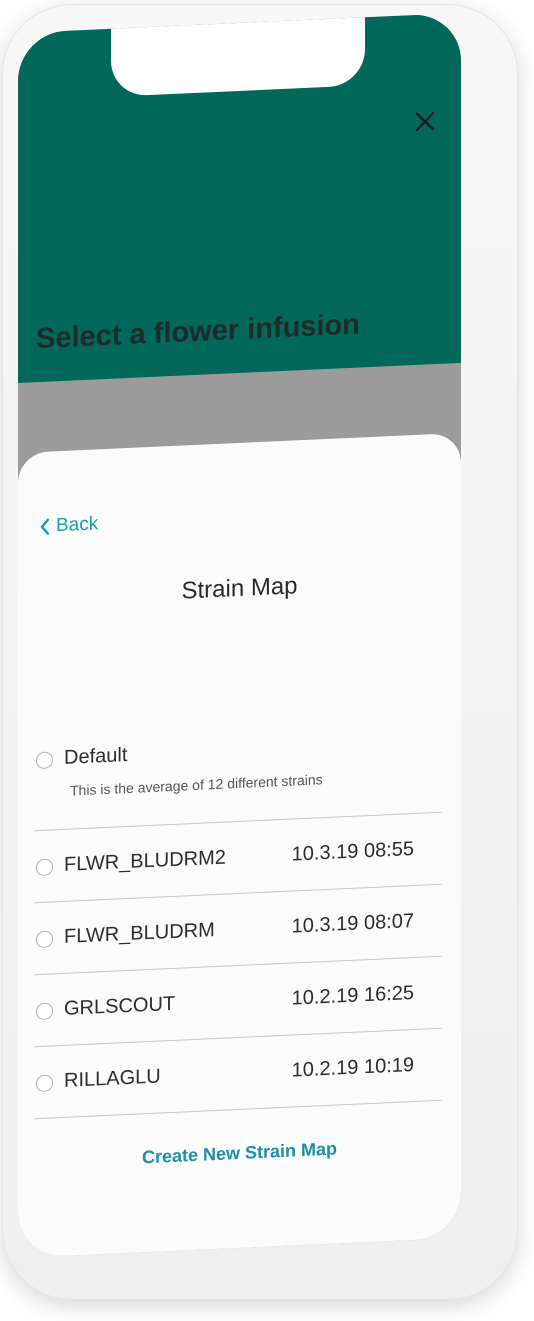 Image resolution: width=534 pixels, height=1321 pixels. I want to click on sheet-title: Strain Map, so click(239, 588).